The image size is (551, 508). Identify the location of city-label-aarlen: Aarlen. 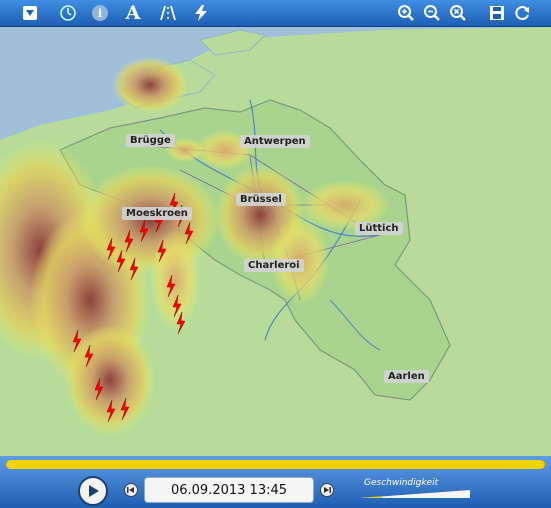
(406, 376).